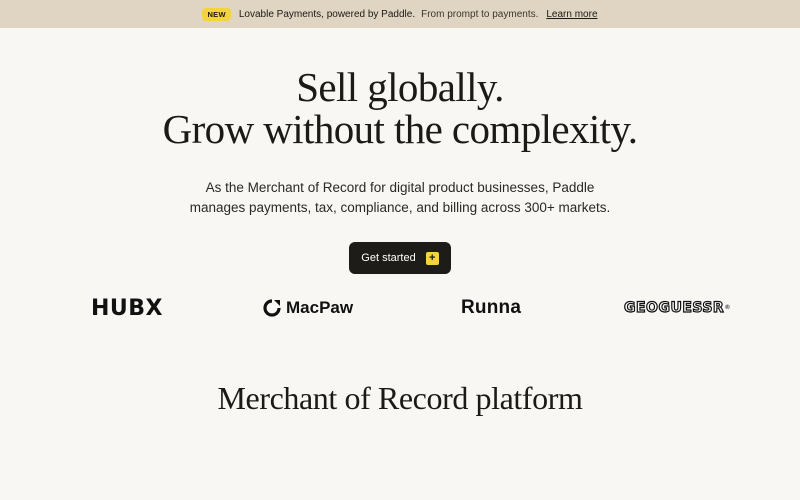 The image size is (800, 500). Describe the element at coordinates (127, 308) in the screenshot. I see `hubx-logo: HUBX` at that location.